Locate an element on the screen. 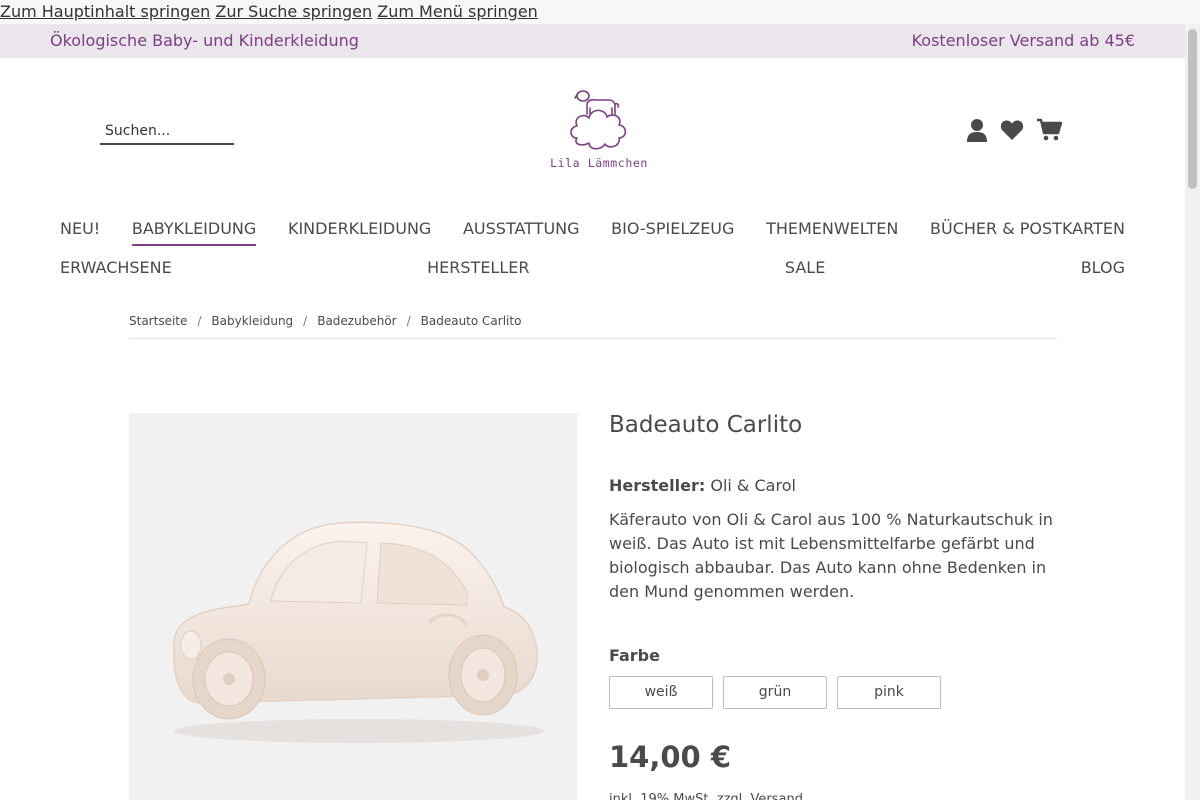  toy-car-image is located at coordinates (358, 632).